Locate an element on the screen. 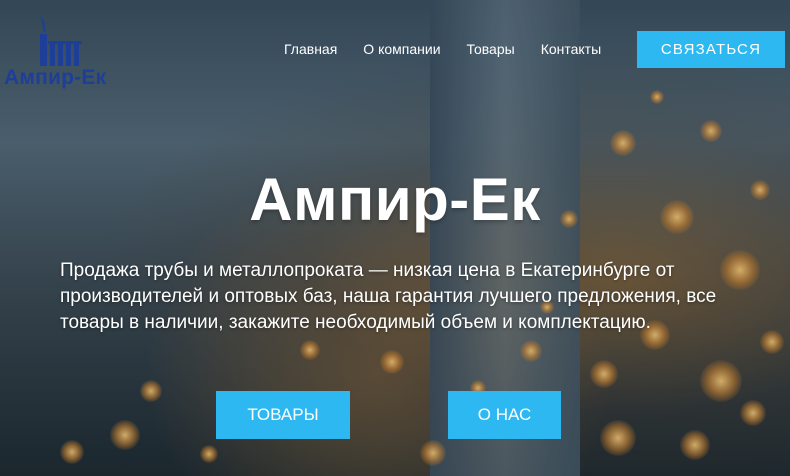 This screenshot has width=790, height=476. about-button: О НАС is located at coordinates (504, 415).